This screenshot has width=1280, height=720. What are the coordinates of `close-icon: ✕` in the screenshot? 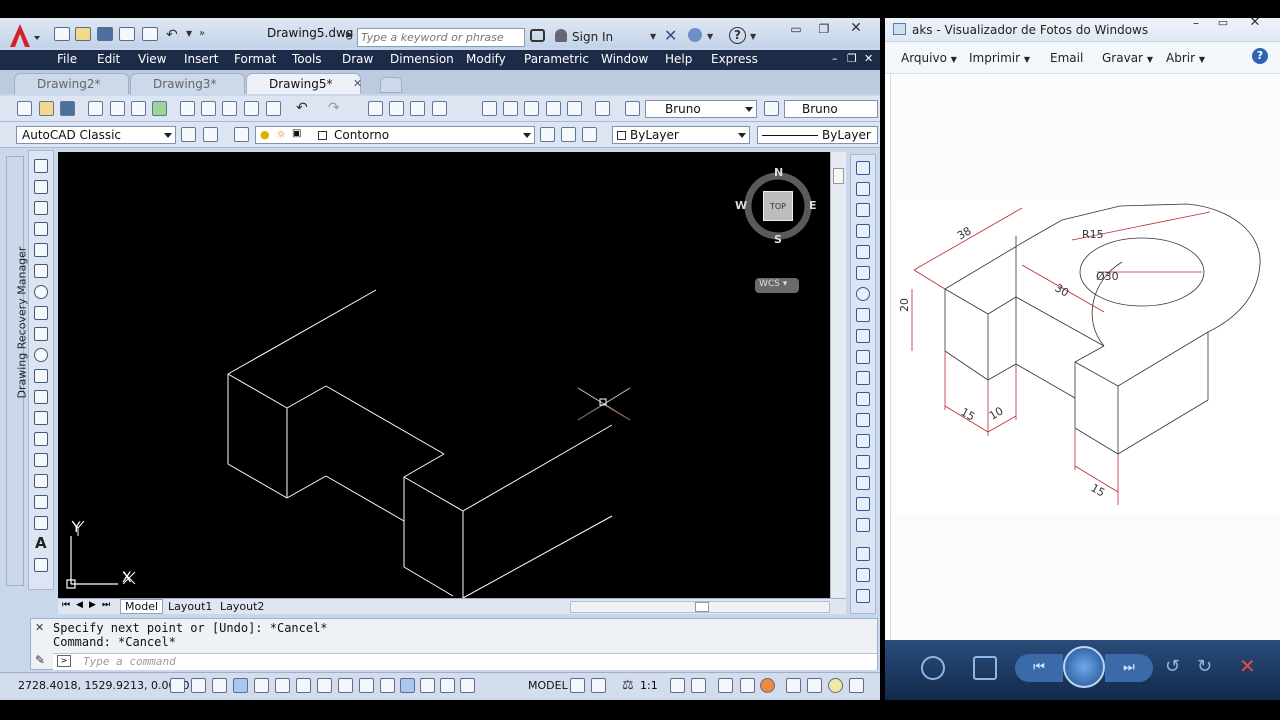 It's located at (357, 83).